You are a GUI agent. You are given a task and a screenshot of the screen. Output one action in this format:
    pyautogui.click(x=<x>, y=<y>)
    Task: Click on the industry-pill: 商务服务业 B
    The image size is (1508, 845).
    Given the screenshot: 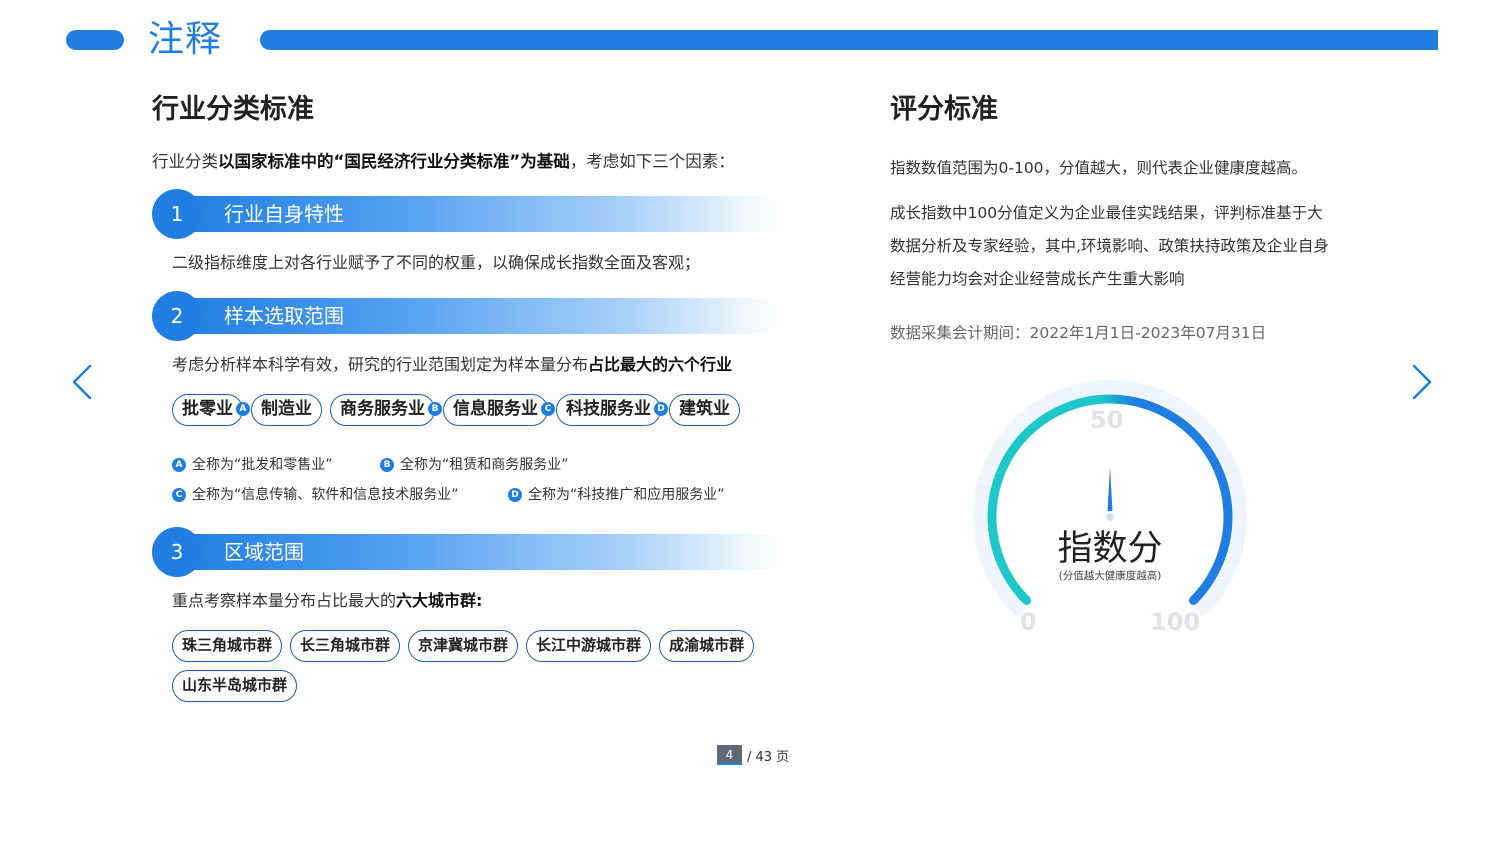 What is the action you would take?
    pyautogui.click(x=386, y=410)
    